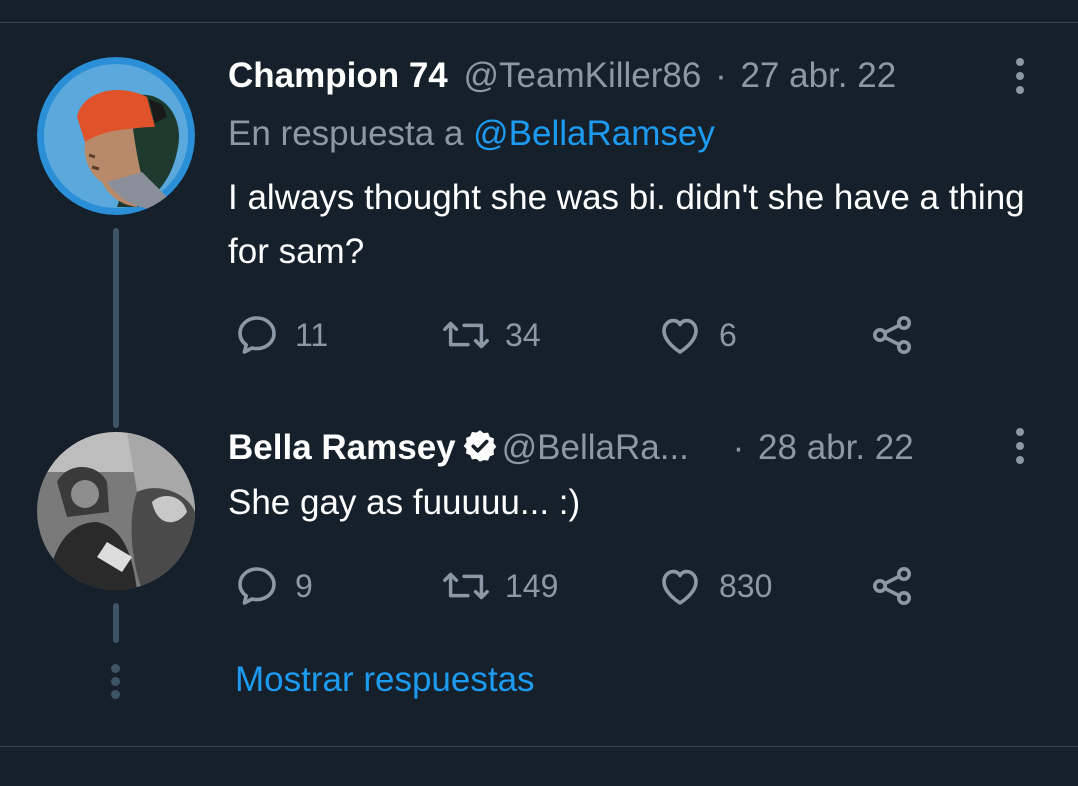 This screenshot has width=1078, height=786. What do you see at coordinates (539, 746) in the screenshot?
I see `bottom-divider` at bounding box center [539, 746].